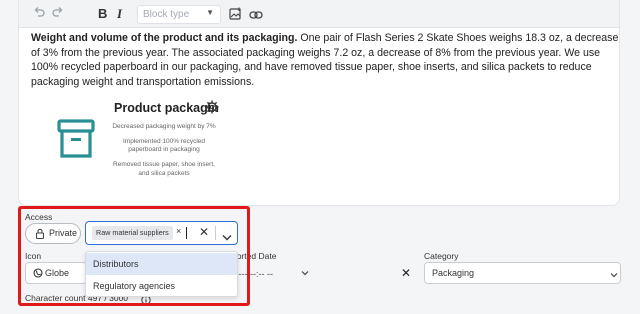 The image size is (640, 314). Describe the element at coordinates (119, 14) in the screenshot. I see `italic-button: I` at that location.